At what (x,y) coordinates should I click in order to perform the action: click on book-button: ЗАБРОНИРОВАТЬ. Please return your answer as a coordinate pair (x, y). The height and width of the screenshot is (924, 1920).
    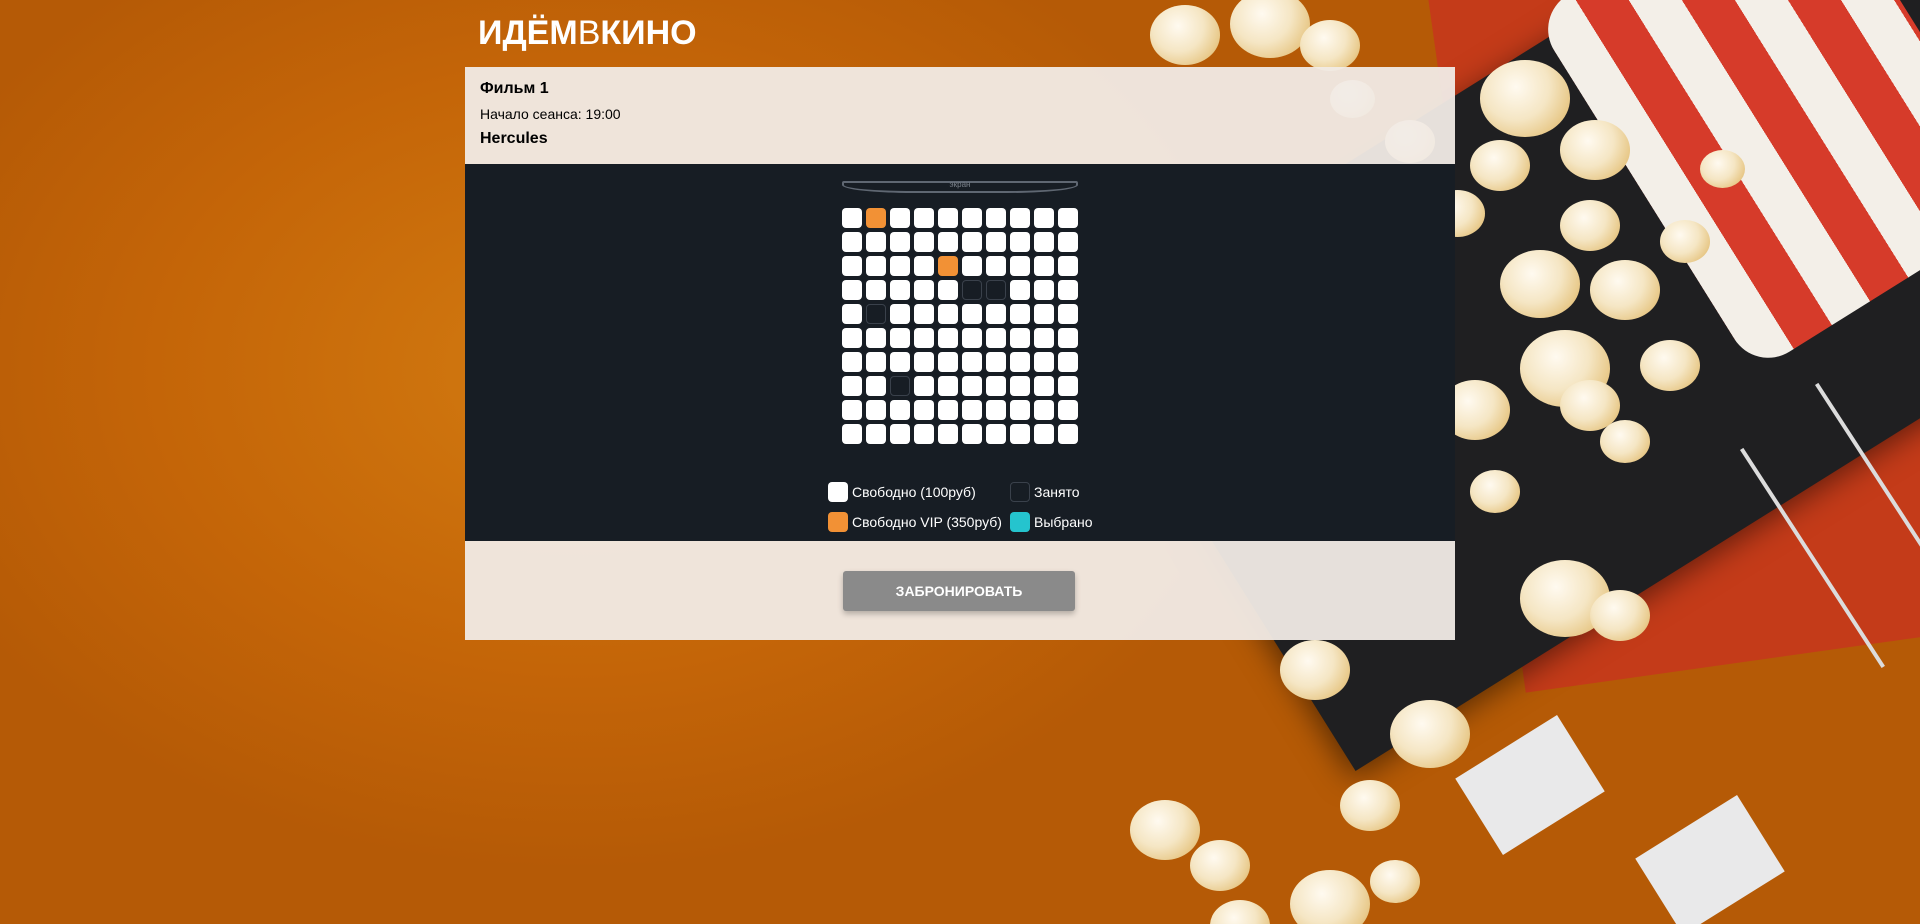
    Looking at the image, I should click on (959, 591).